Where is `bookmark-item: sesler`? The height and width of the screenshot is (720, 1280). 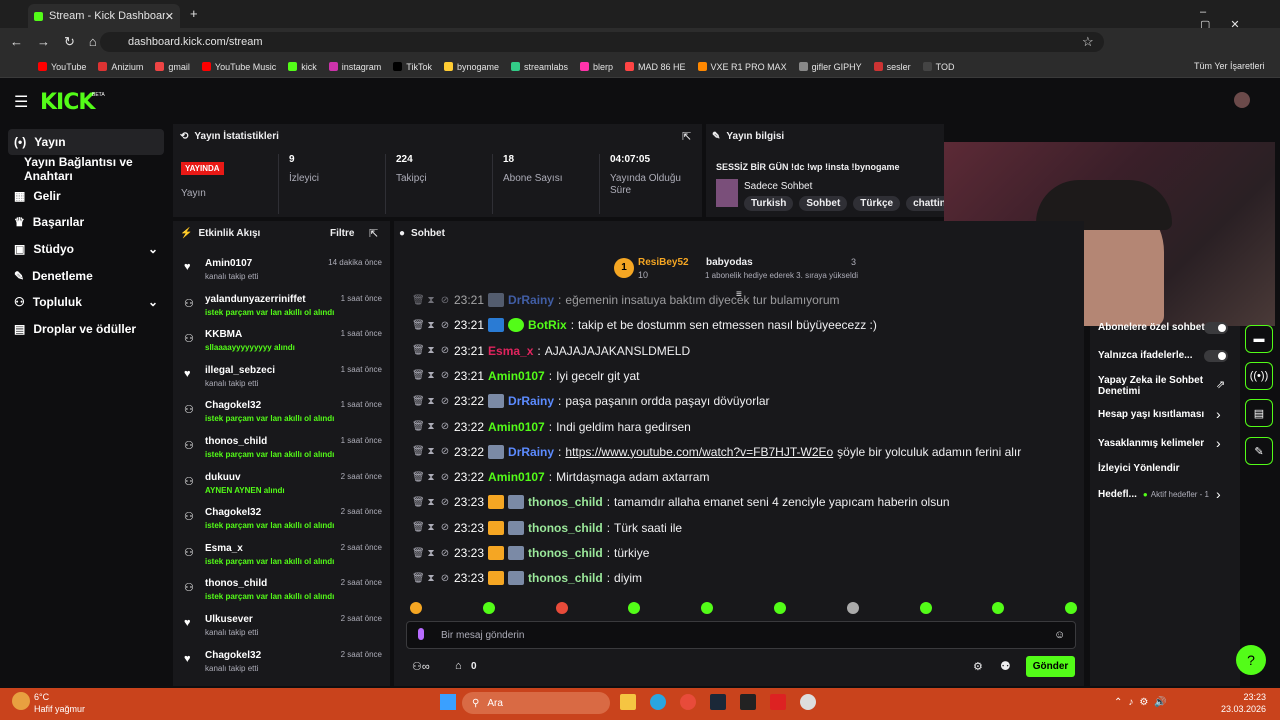
bookmark-item: sesler is located at coordinates (892, 67).